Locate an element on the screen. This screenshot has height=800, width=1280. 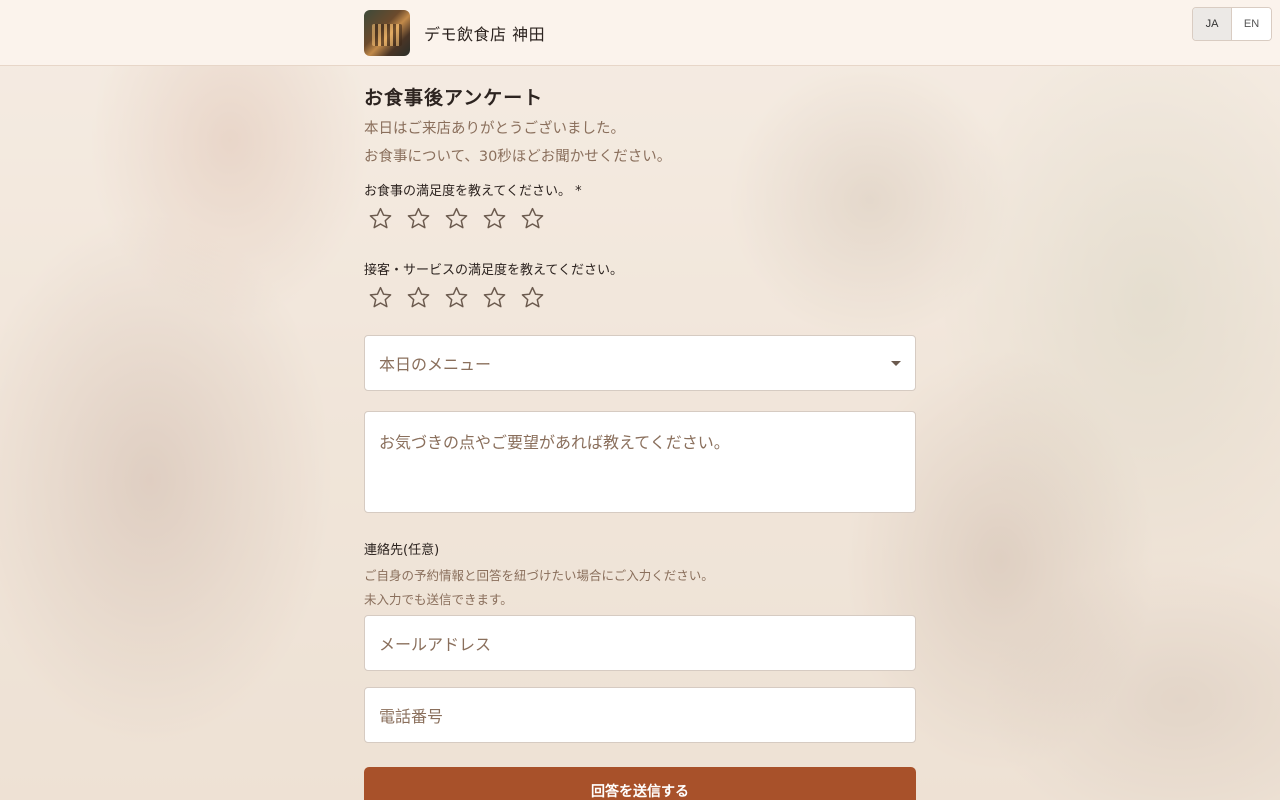
chevron-down-icon is located at coordinates (896, 363).